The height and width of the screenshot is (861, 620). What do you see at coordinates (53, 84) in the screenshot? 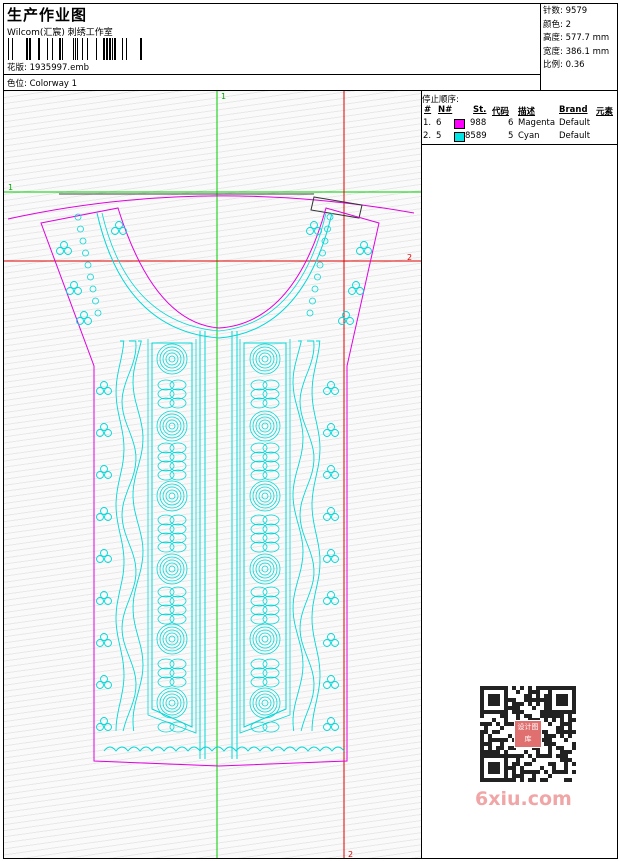
I see `colorway-value: Colorway 1` at bounding box center [53, 84].